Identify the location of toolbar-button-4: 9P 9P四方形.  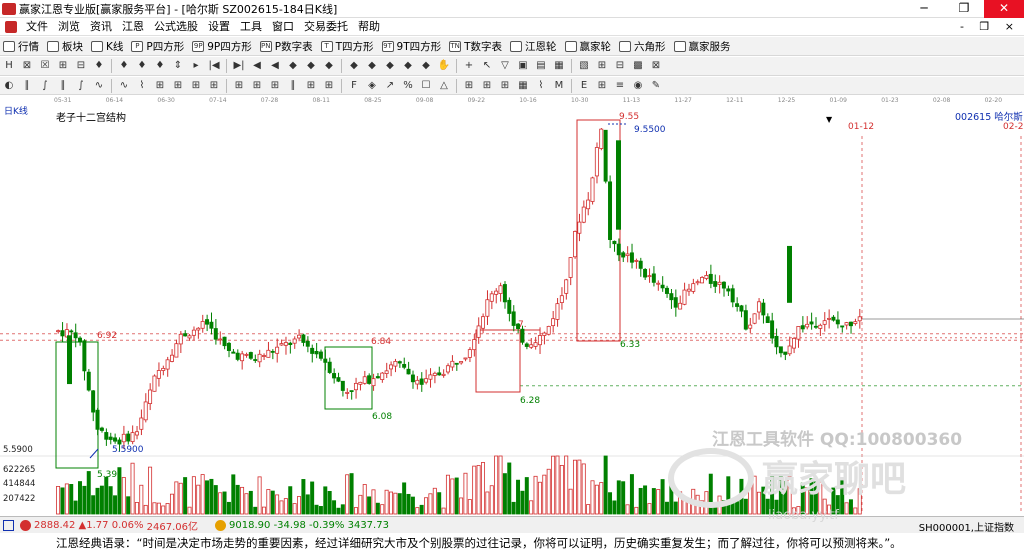
(223, 46).